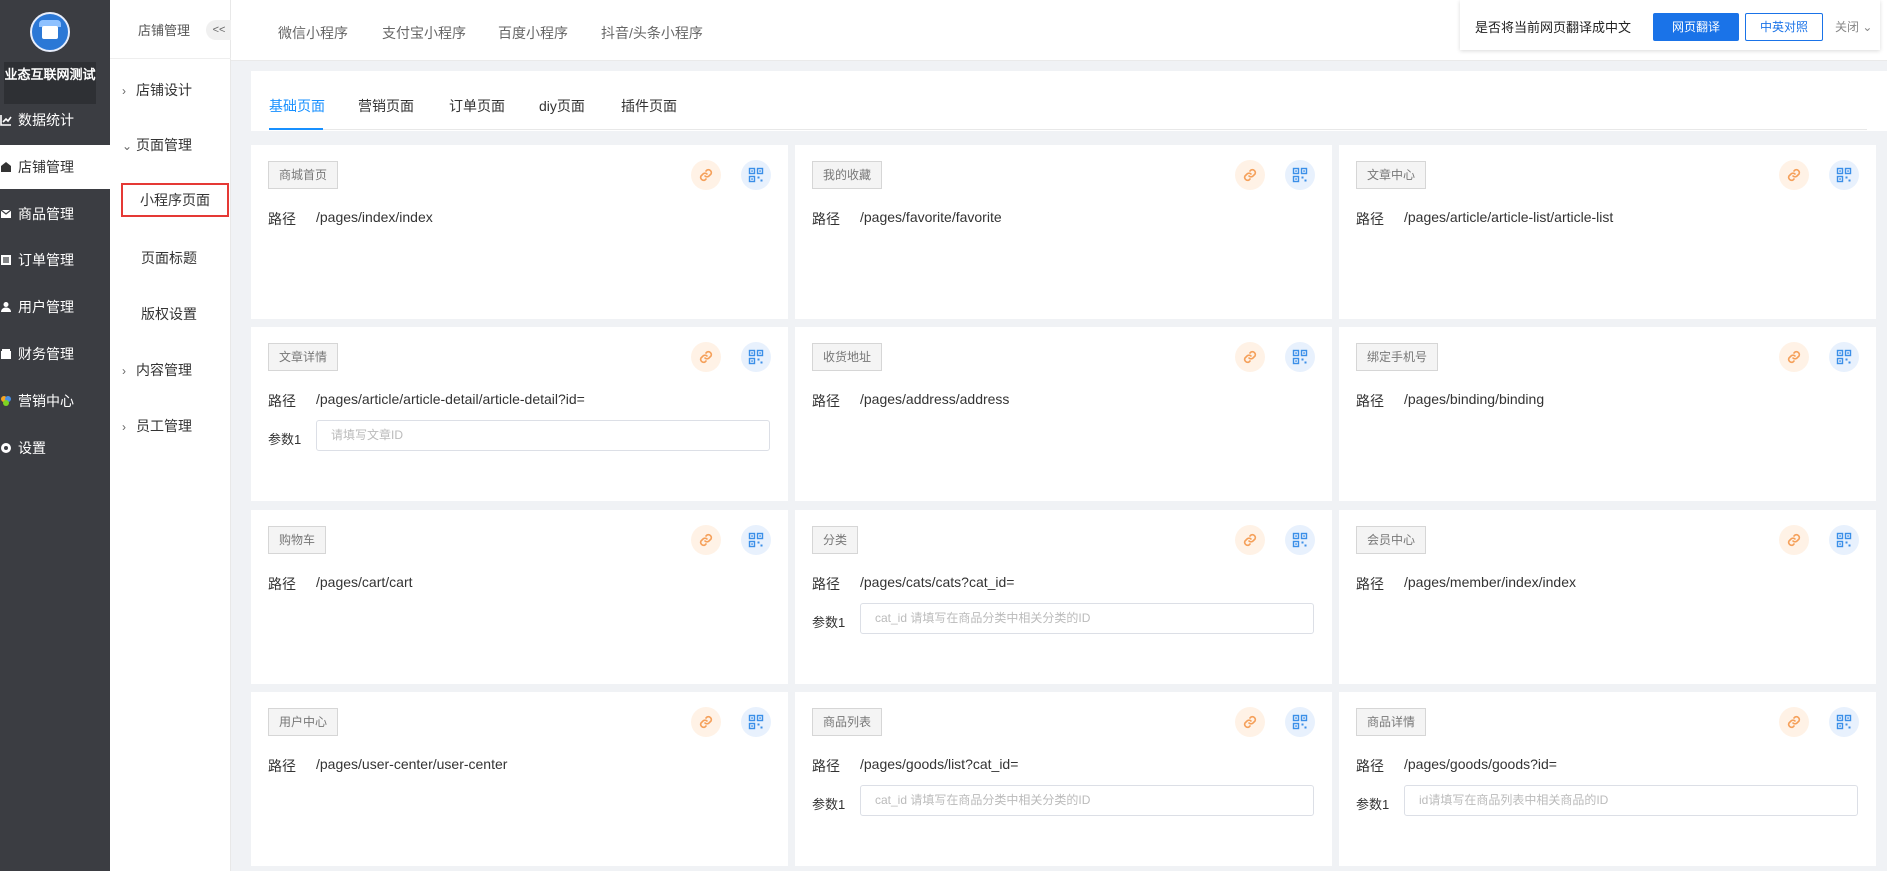 The height and width of the screenshot is (871, 1887). What do you see at coordinates (303, 175) in the screenshot?
I see `page-name-tag: 商城首页` at bounding box center [303, 175].